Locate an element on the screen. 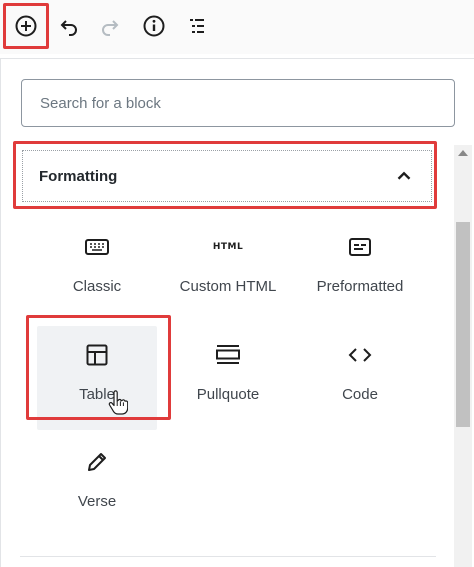 The width and height of the screenshot is (474, 567). block-preformatted: Preformatted is located at coordinates (360, 270).